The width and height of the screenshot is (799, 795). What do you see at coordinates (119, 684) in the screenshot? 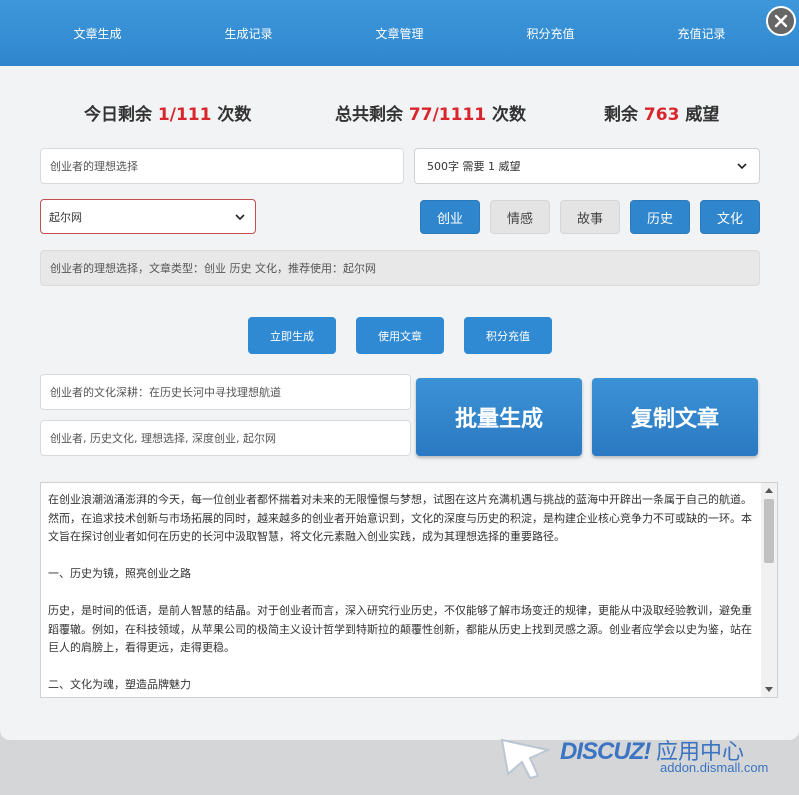
I see `article-paragraph: 二、文化为魂，塑造品牌魅力` at bounding box center [119, 684].